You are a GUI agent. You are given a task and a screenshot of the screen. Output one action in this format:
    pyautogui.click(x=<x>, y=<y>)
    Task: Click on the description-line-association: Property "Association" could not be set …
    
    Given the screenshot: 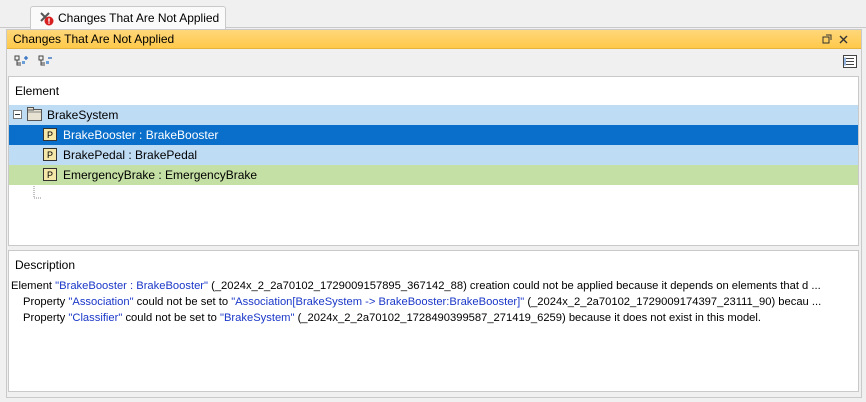 What is the action you would take?
    pyautogui.click(x=422, y=302)
    